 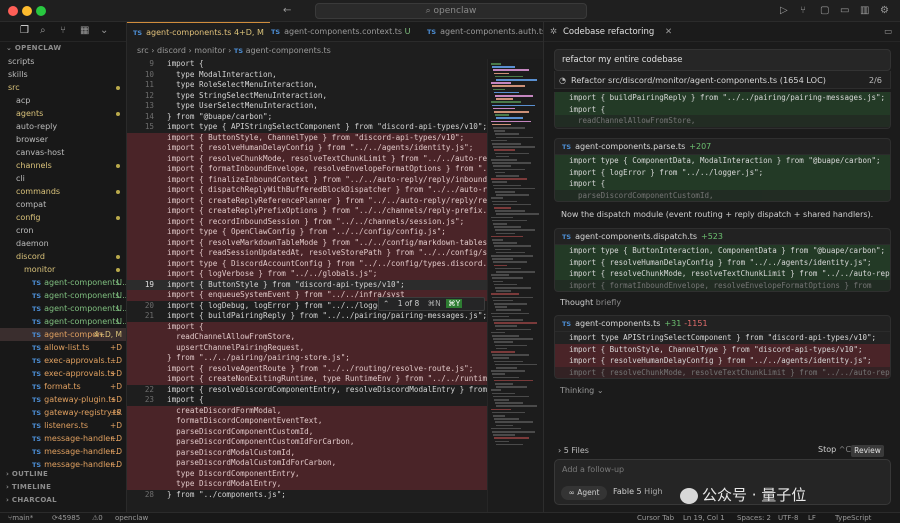 What do you see at coordinates (307, 326) in the screenshot?
I see `code-line-removed: import {` at bounding box center [307, 326].